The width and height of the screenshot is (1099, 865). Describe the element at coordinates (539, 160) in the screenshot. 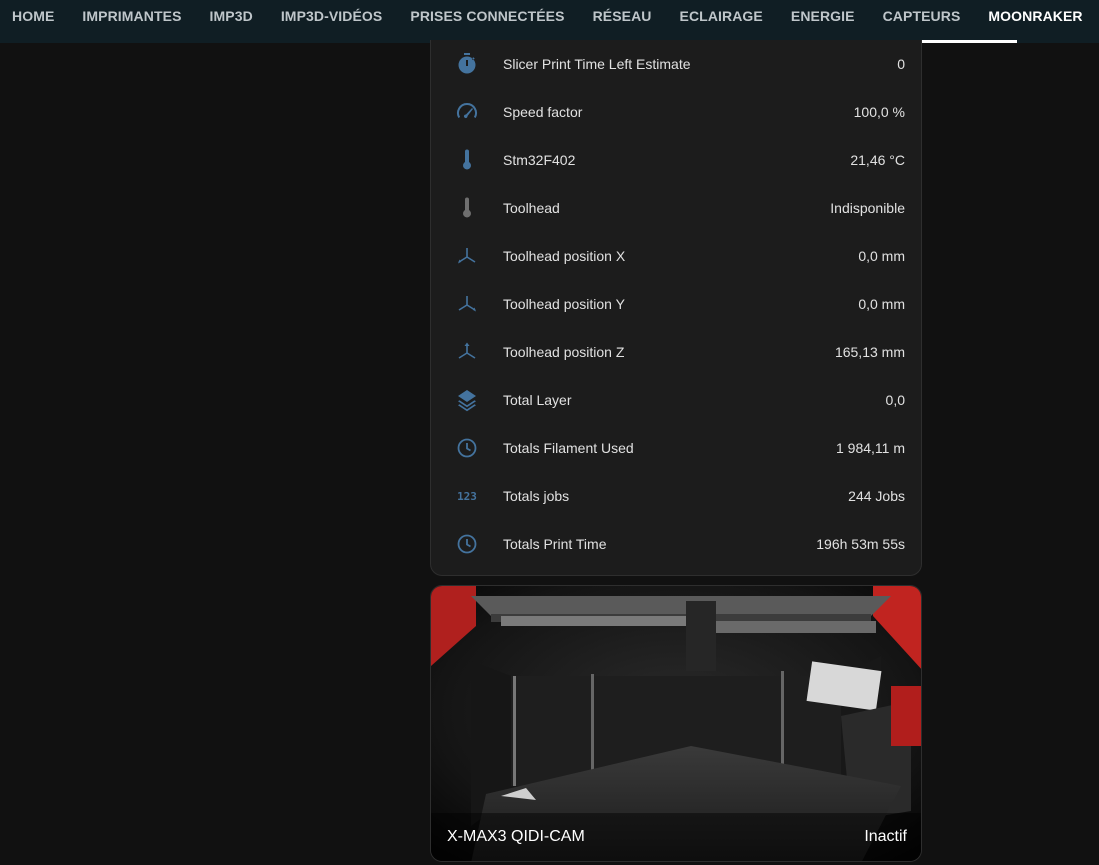

I see `entity-name: Stm32F402` at that location.